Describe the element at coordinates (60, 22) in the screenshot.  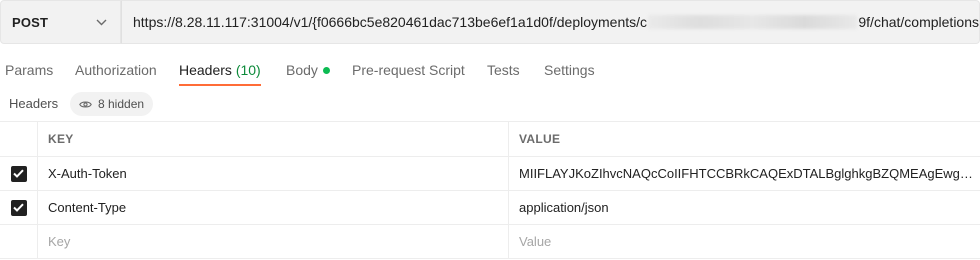
I see `method-select: POST` at that location.